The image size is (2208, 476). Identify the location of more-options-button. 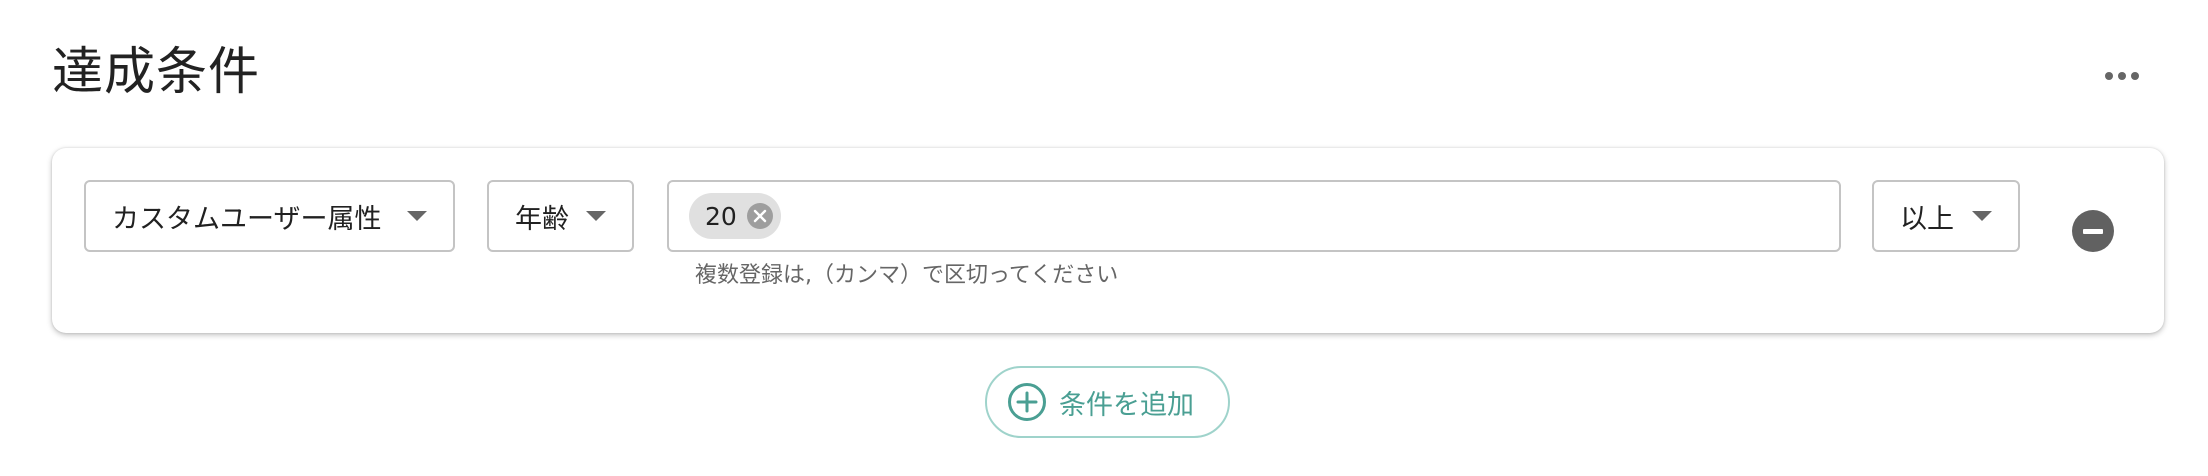
(2122, 76).